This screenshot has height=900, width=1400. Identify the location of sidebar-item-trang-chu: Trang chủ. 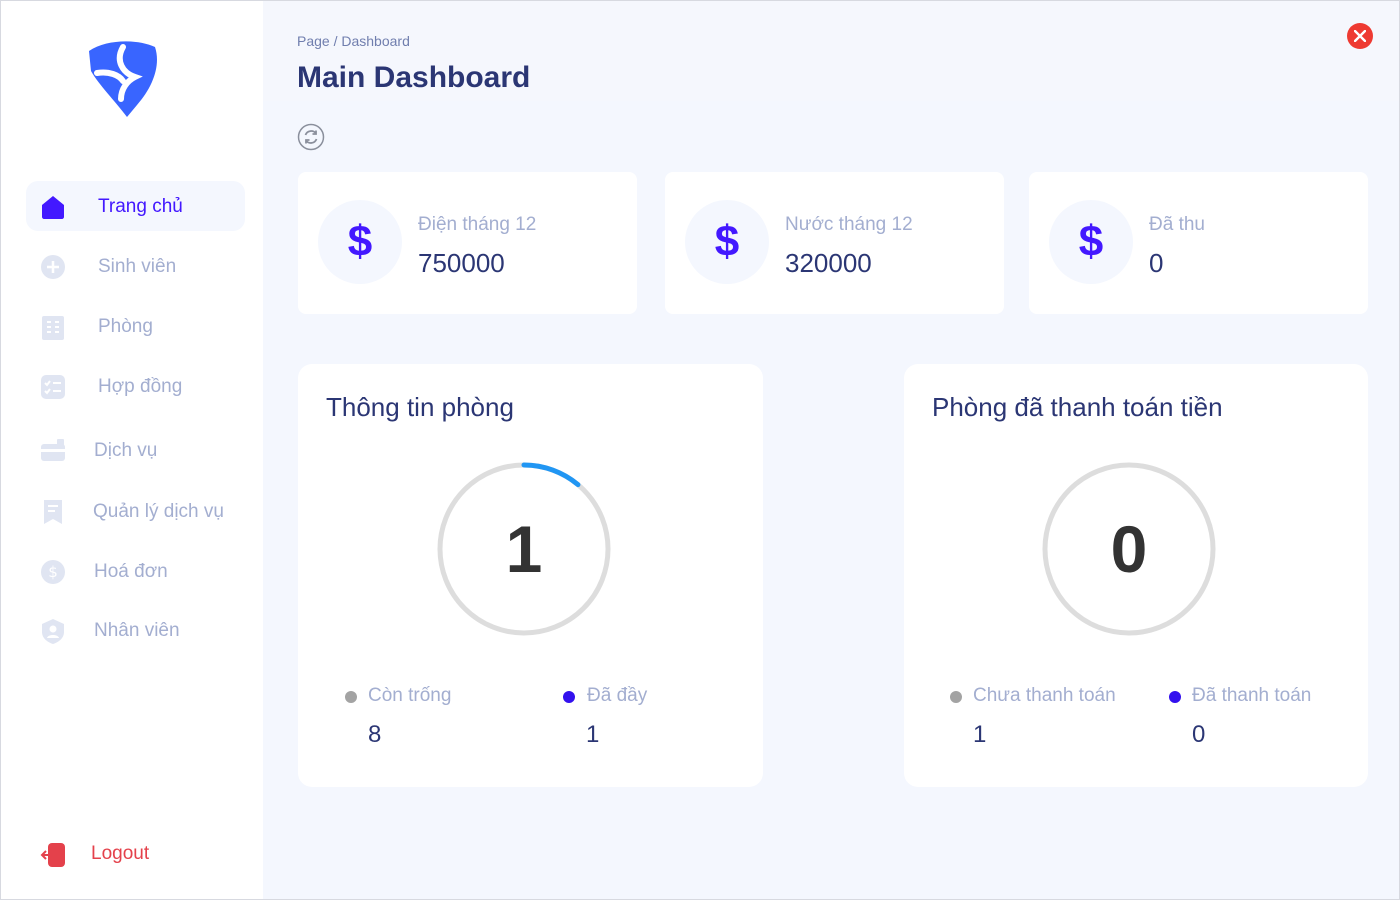
(135, 206).